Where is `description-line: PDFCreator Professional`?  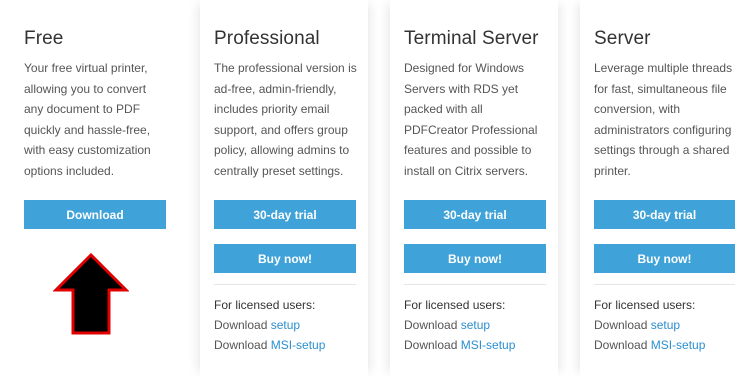
description-line: PDFCreator Professional is located at coordinates (471, 129).